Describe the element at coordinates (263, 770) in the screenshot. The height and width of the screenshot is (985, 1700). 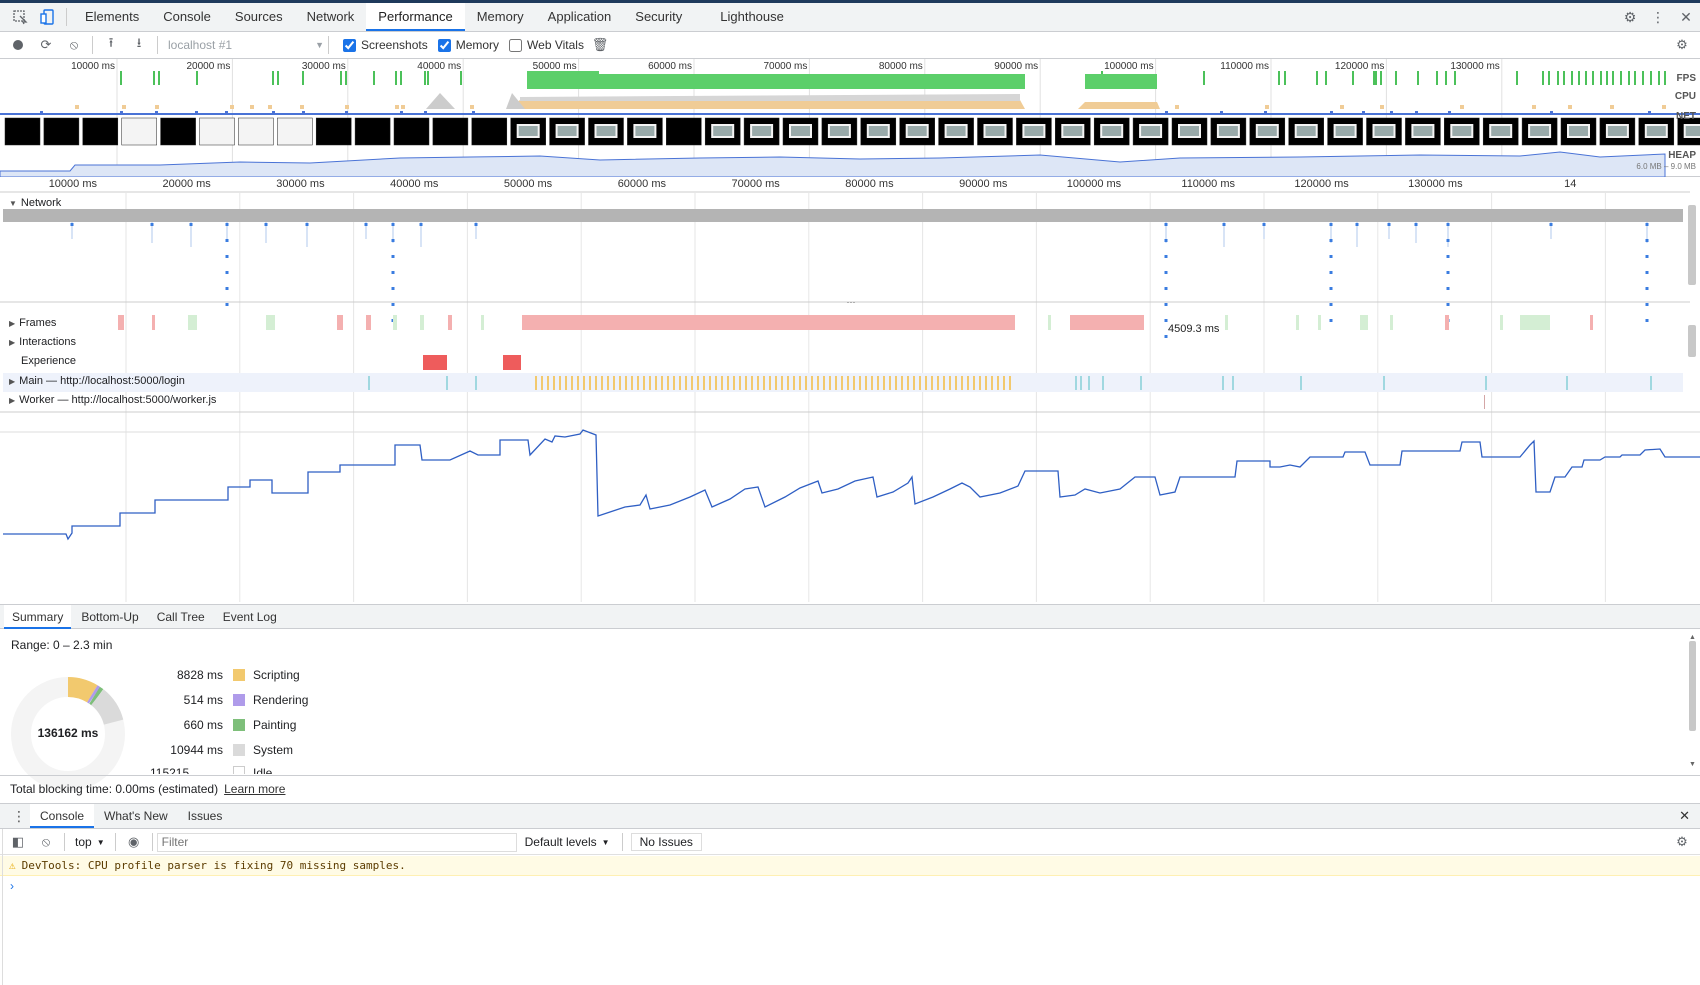
I see `summary-row-label: Idle` at that location.